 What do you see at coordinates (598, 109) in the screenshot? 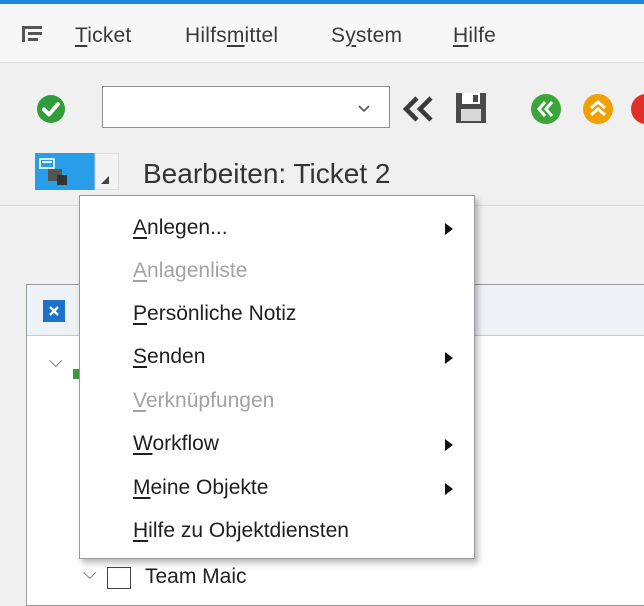
I see `double-chevron-up-round-icon` at bounding box center [598, 109].